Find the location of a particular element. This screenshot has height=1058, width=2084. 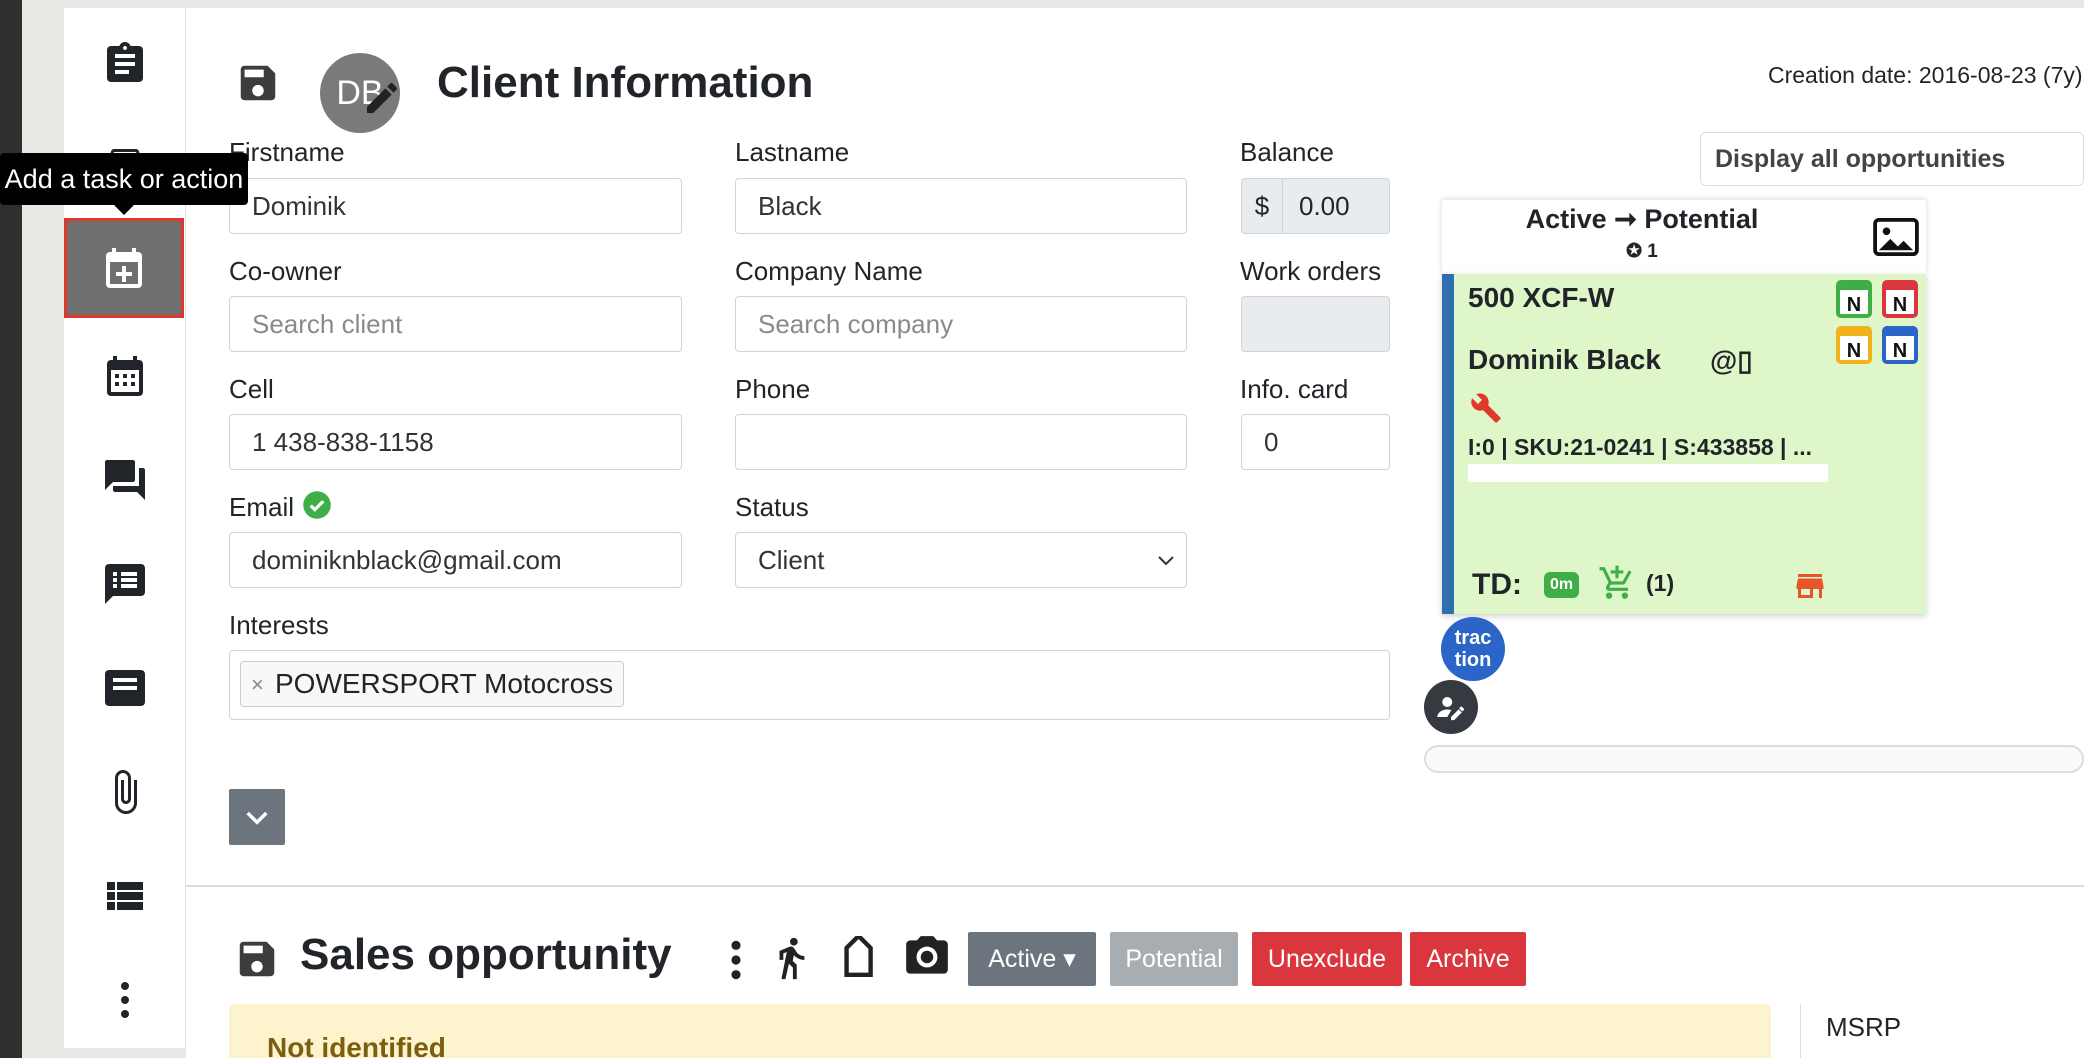

archive-button: Archive is located at coordinates (1468, 959).